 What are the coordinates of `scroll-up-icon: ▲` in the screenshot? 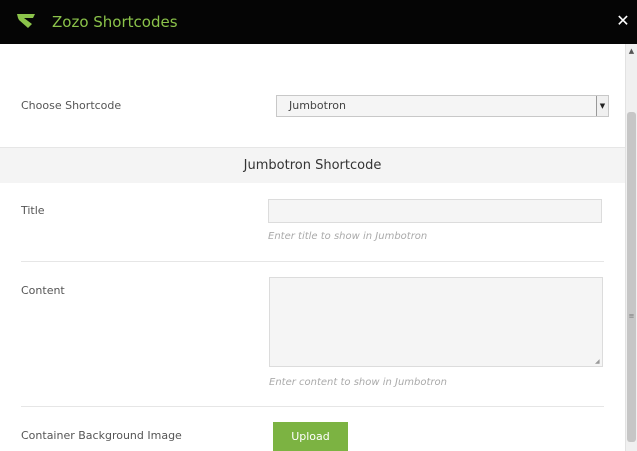 It's located at (631, 51).